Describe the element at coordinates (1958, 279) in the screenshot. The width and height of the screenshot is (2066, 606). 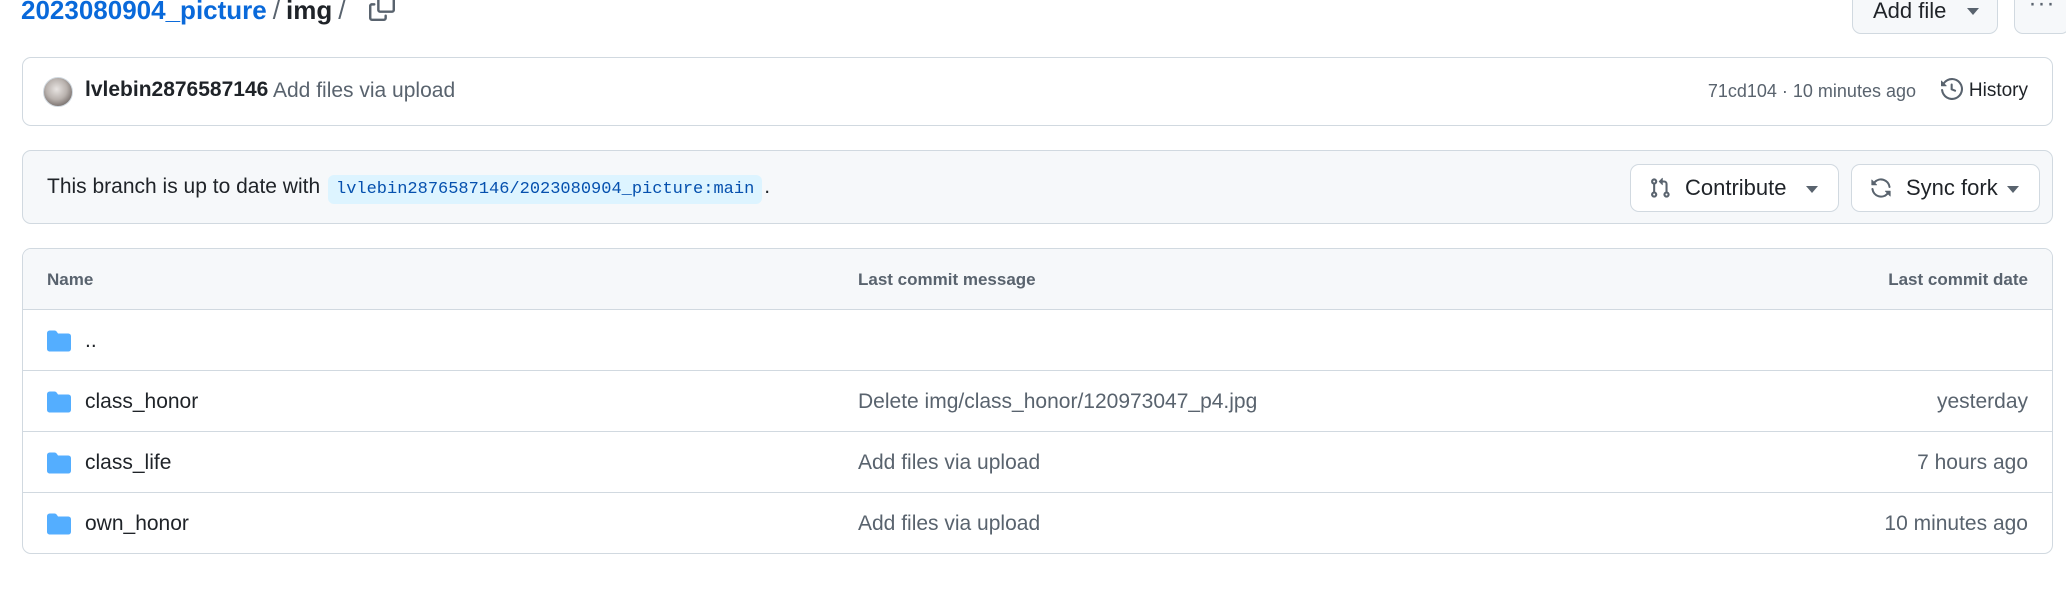
I see `header-last-commit-date: Last commit date` at that location.